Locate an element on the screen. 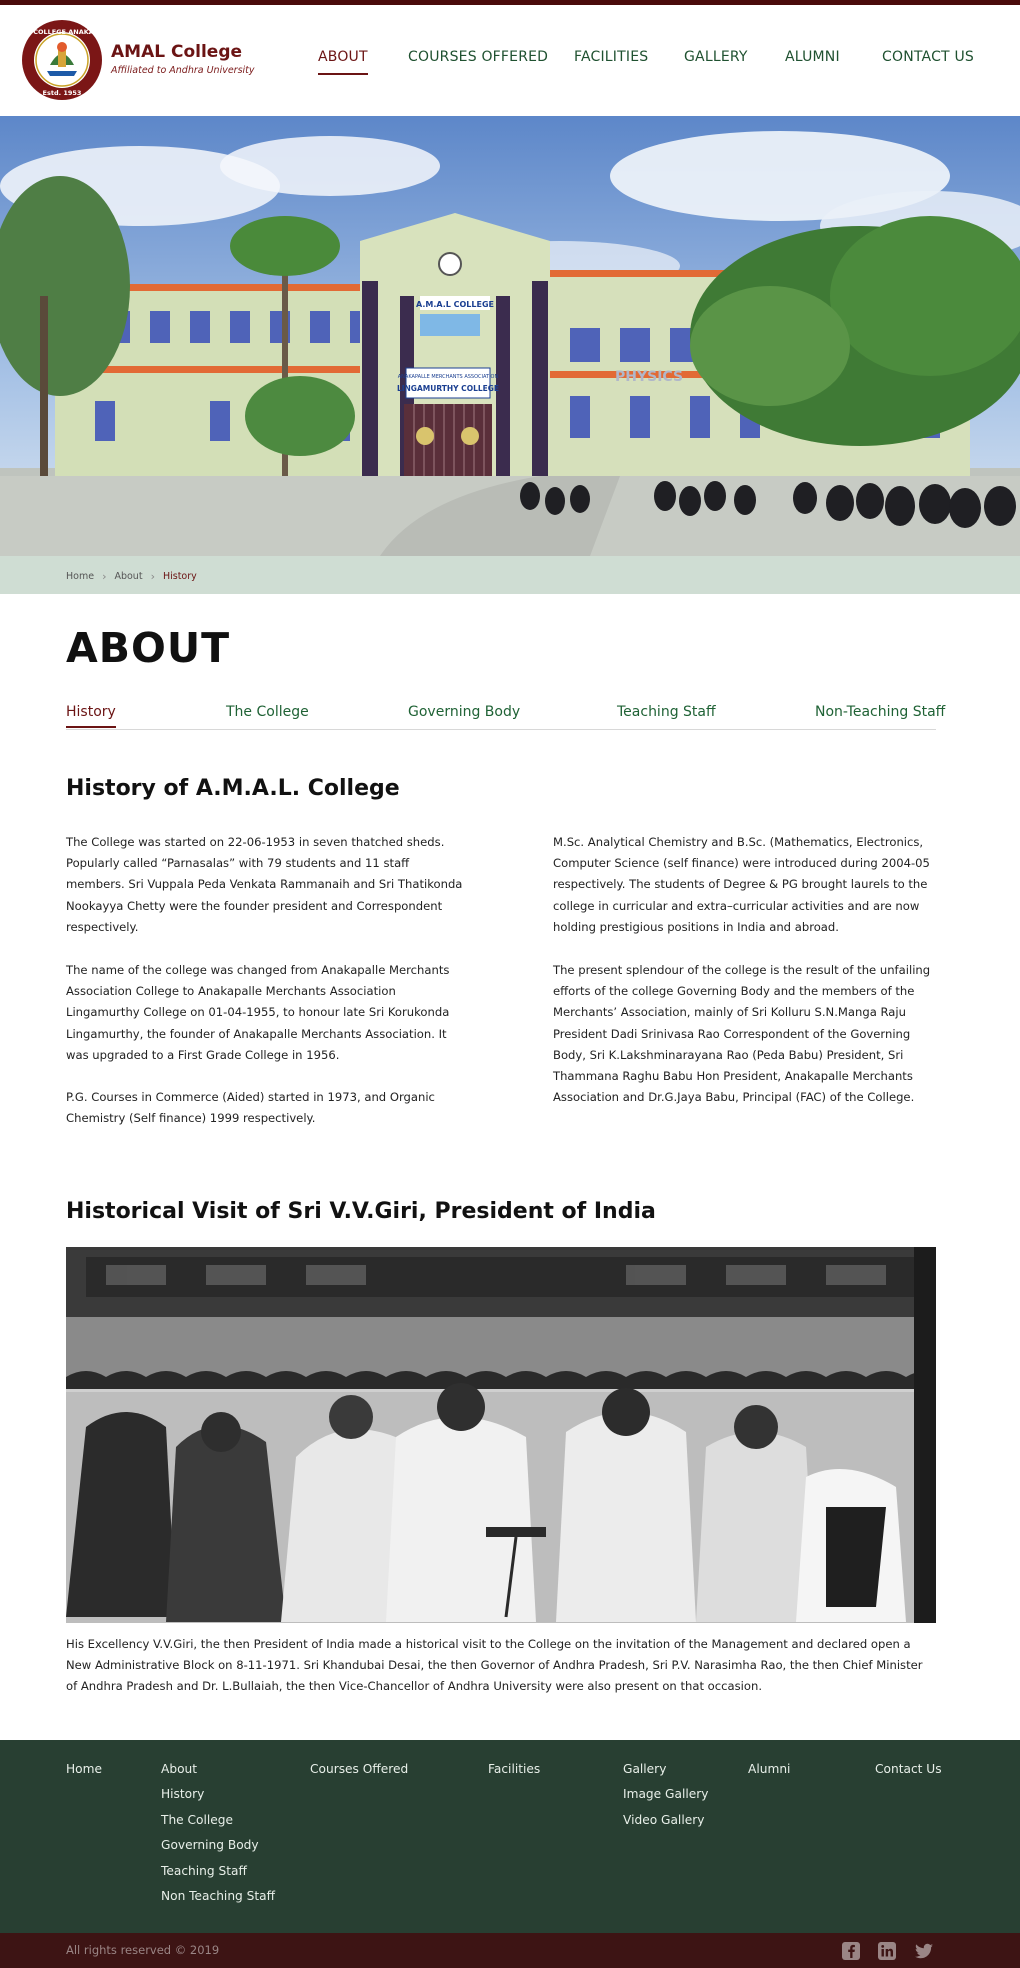 The image size is (1020, 1968). footer-link-the-college: The College is located at coordinates (218, 1820).